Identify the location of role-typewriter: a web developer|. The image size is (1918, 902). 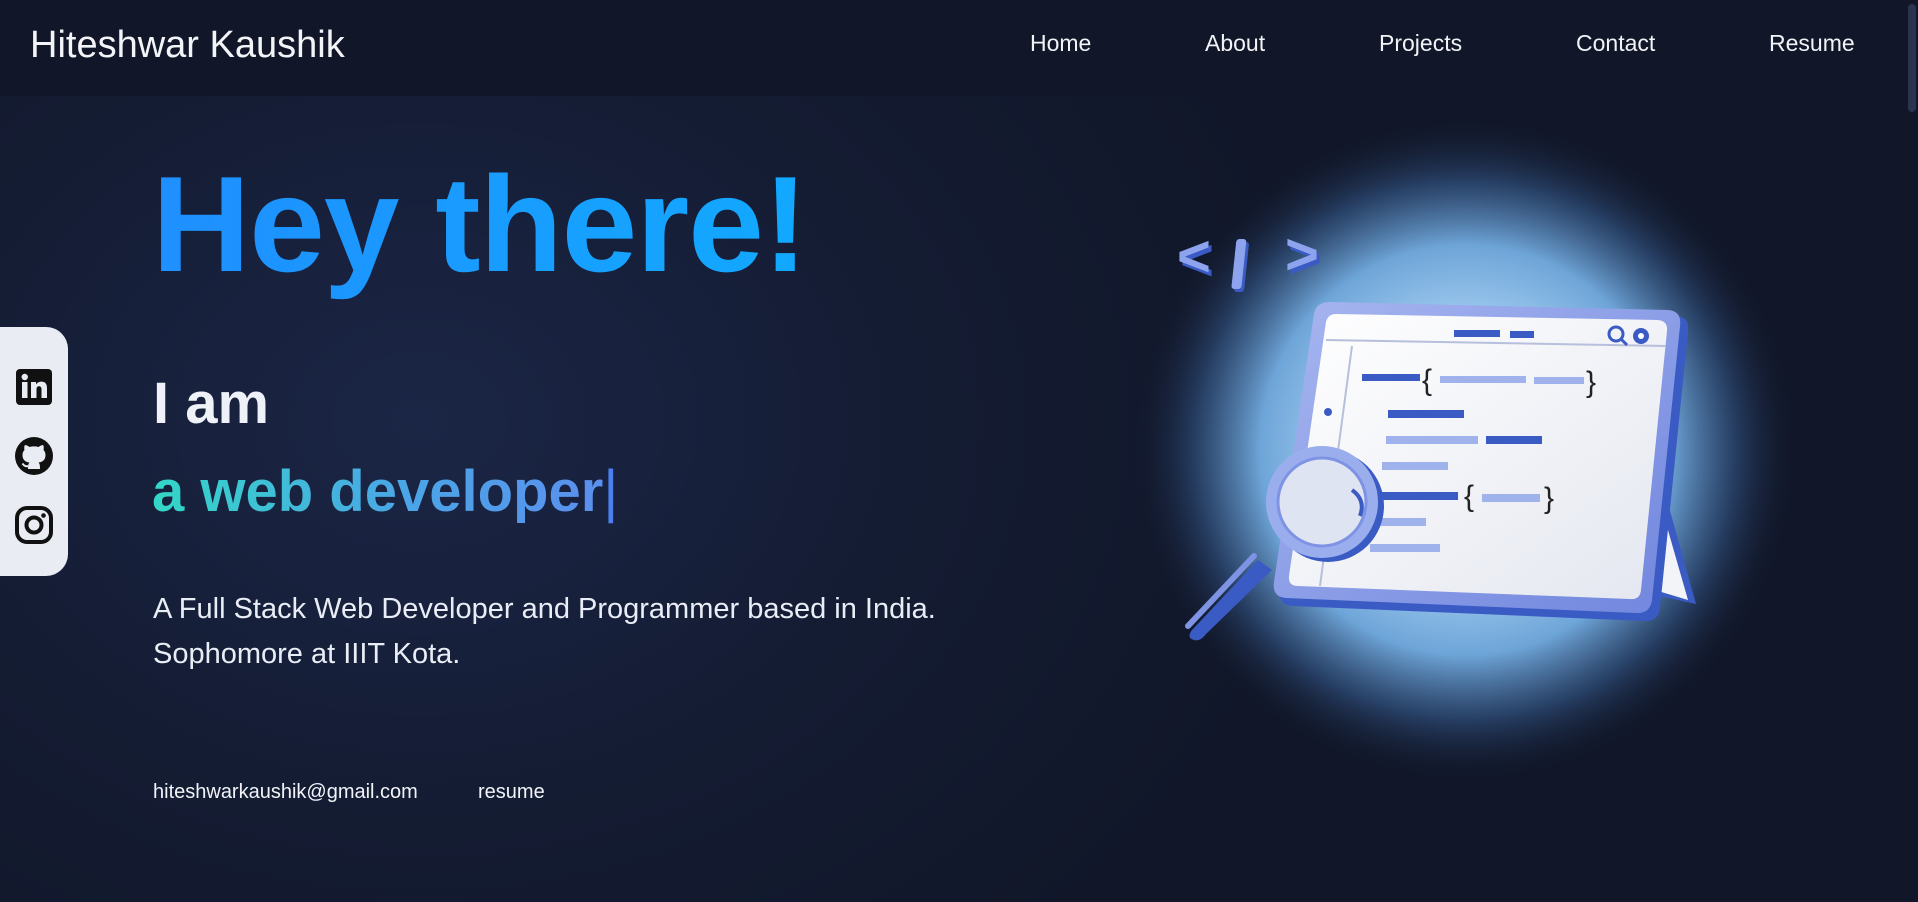
(385, 491).